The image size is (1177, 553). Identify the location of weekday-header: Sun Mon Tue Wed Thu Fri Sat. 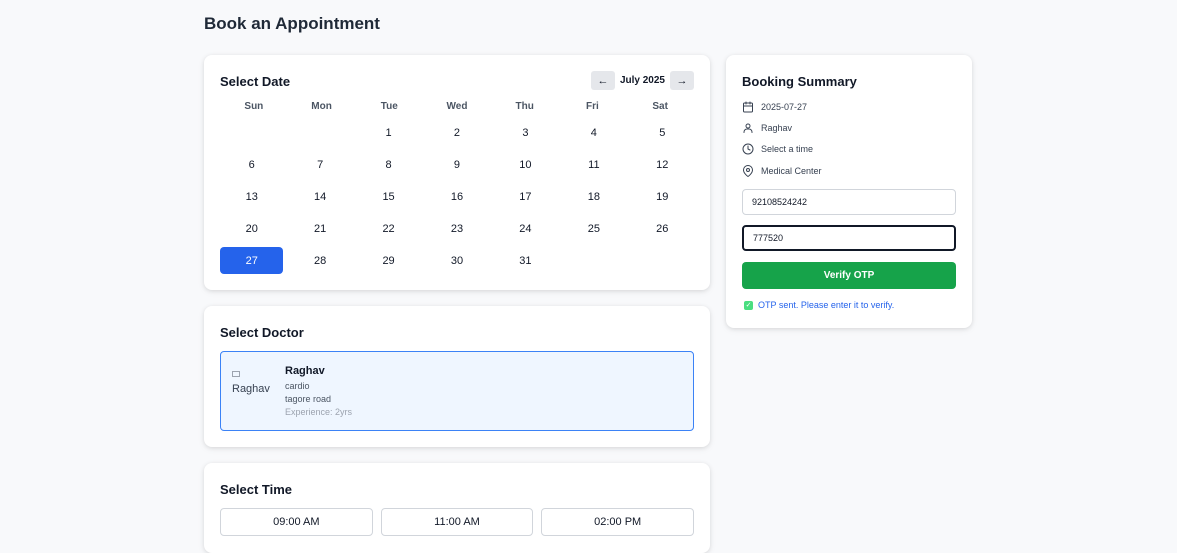
(457, 106).